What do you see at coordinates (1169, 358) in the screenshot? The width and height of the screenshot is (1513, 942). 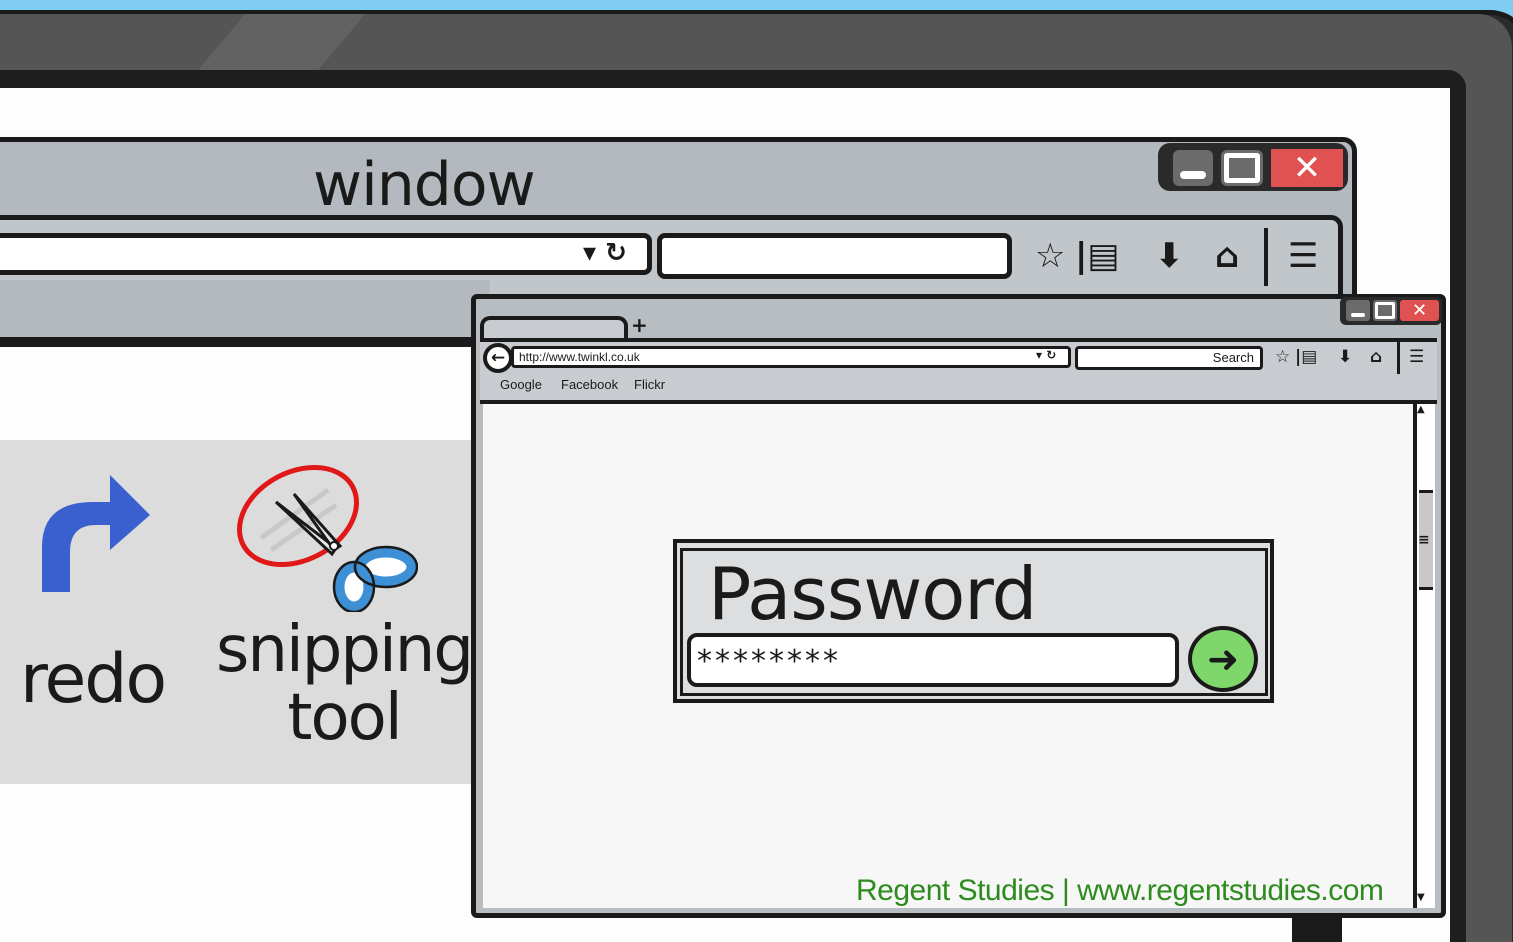 I see `search-input: Search` at bounding box center [1169, 358].